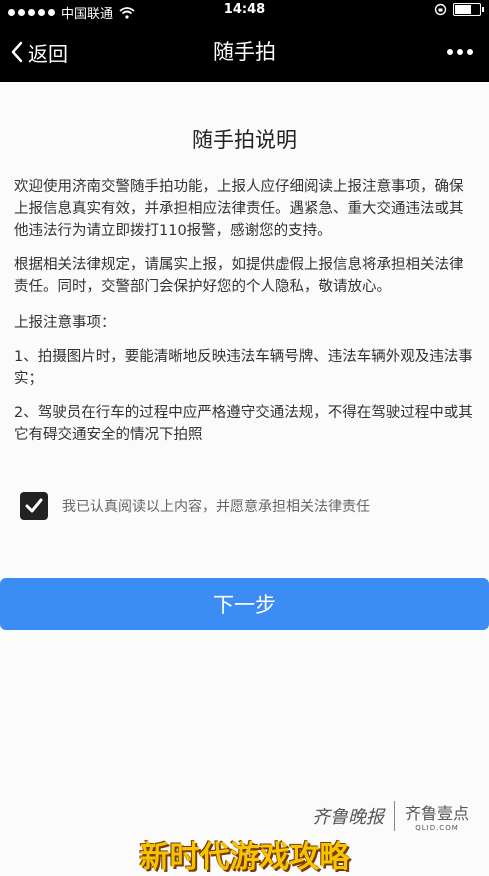  What do you see at coordinates (440, 9) in the screenshot?
I see `rotation-lock-icon` at bounding box center [440, 9].